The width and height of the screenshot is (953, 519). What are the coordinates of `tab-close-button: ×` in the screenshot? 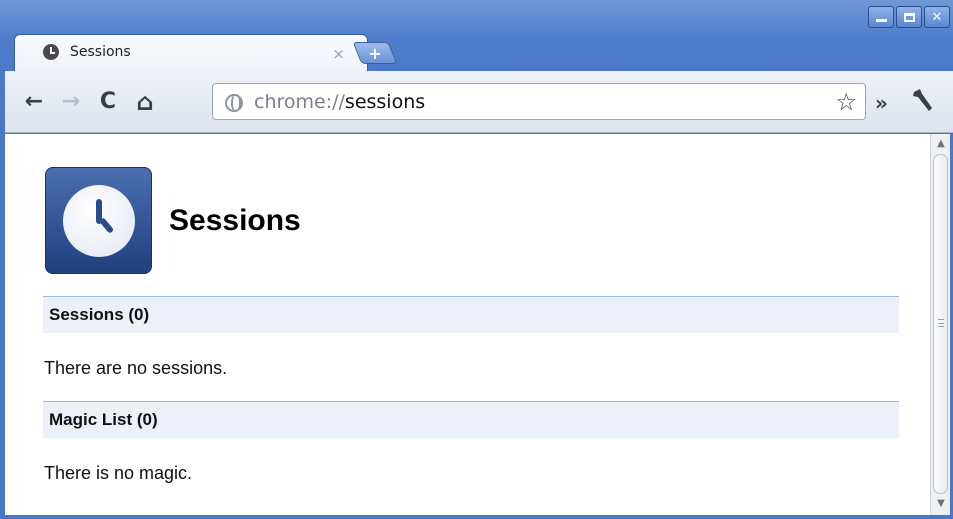 It's located at (338, 54).